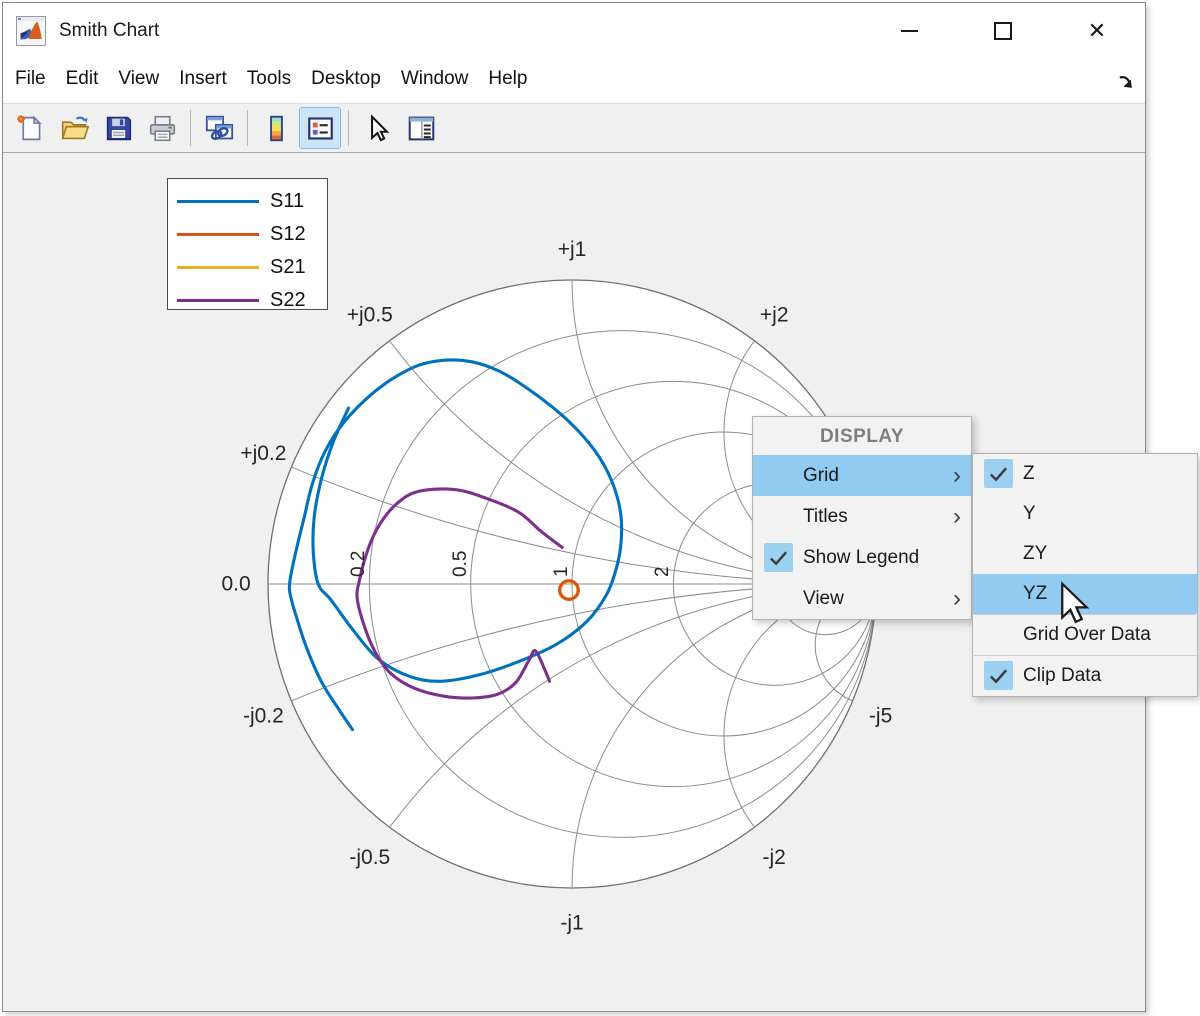  I want to click on new-figure-button, so click(30, 128).